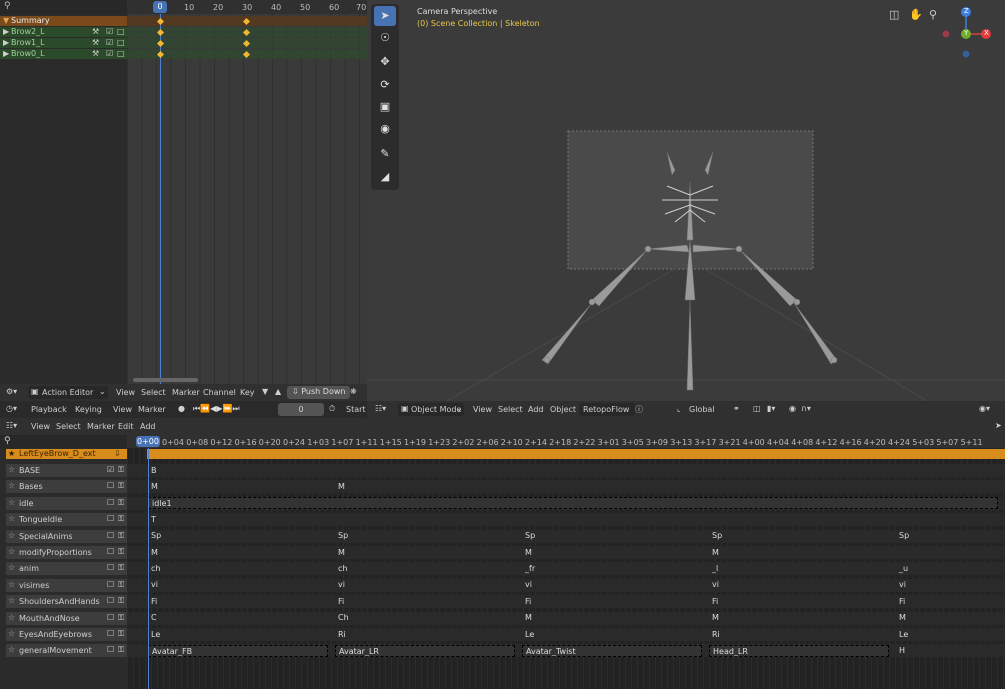 The width and height of the screenshot is (1005, 689). I want to click on menu-channel: Channel, so click(219, 392).